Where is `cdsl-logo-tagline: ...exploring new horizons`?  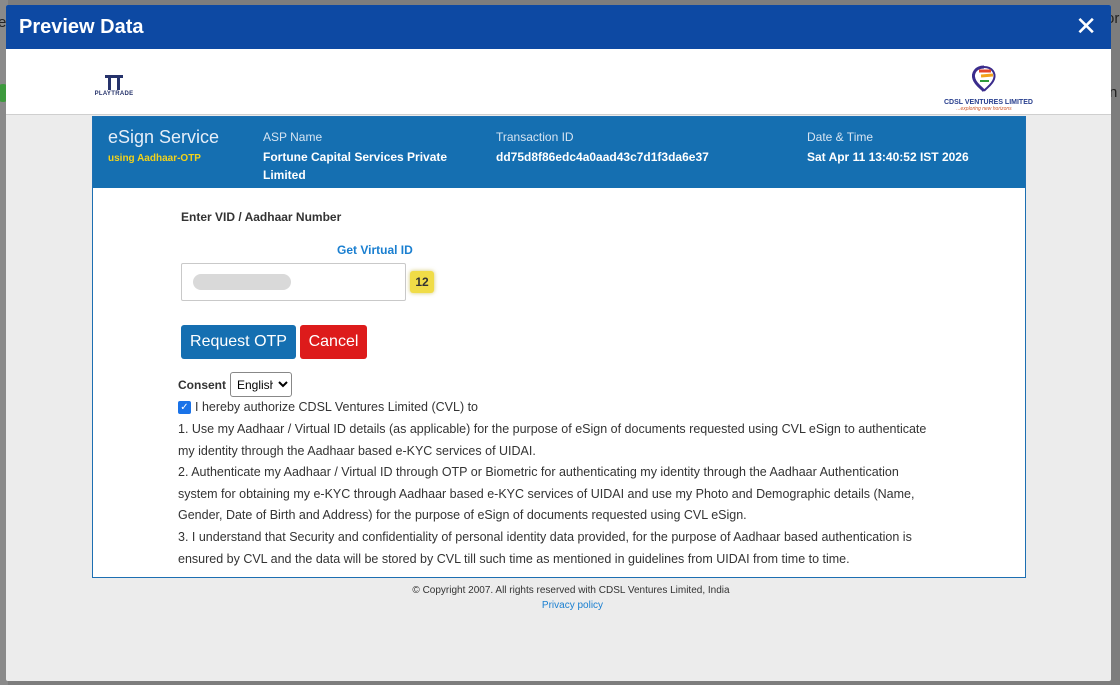
cdsl-logo-tagline: ...exploring new horizons is located at coordinates (984, 109).